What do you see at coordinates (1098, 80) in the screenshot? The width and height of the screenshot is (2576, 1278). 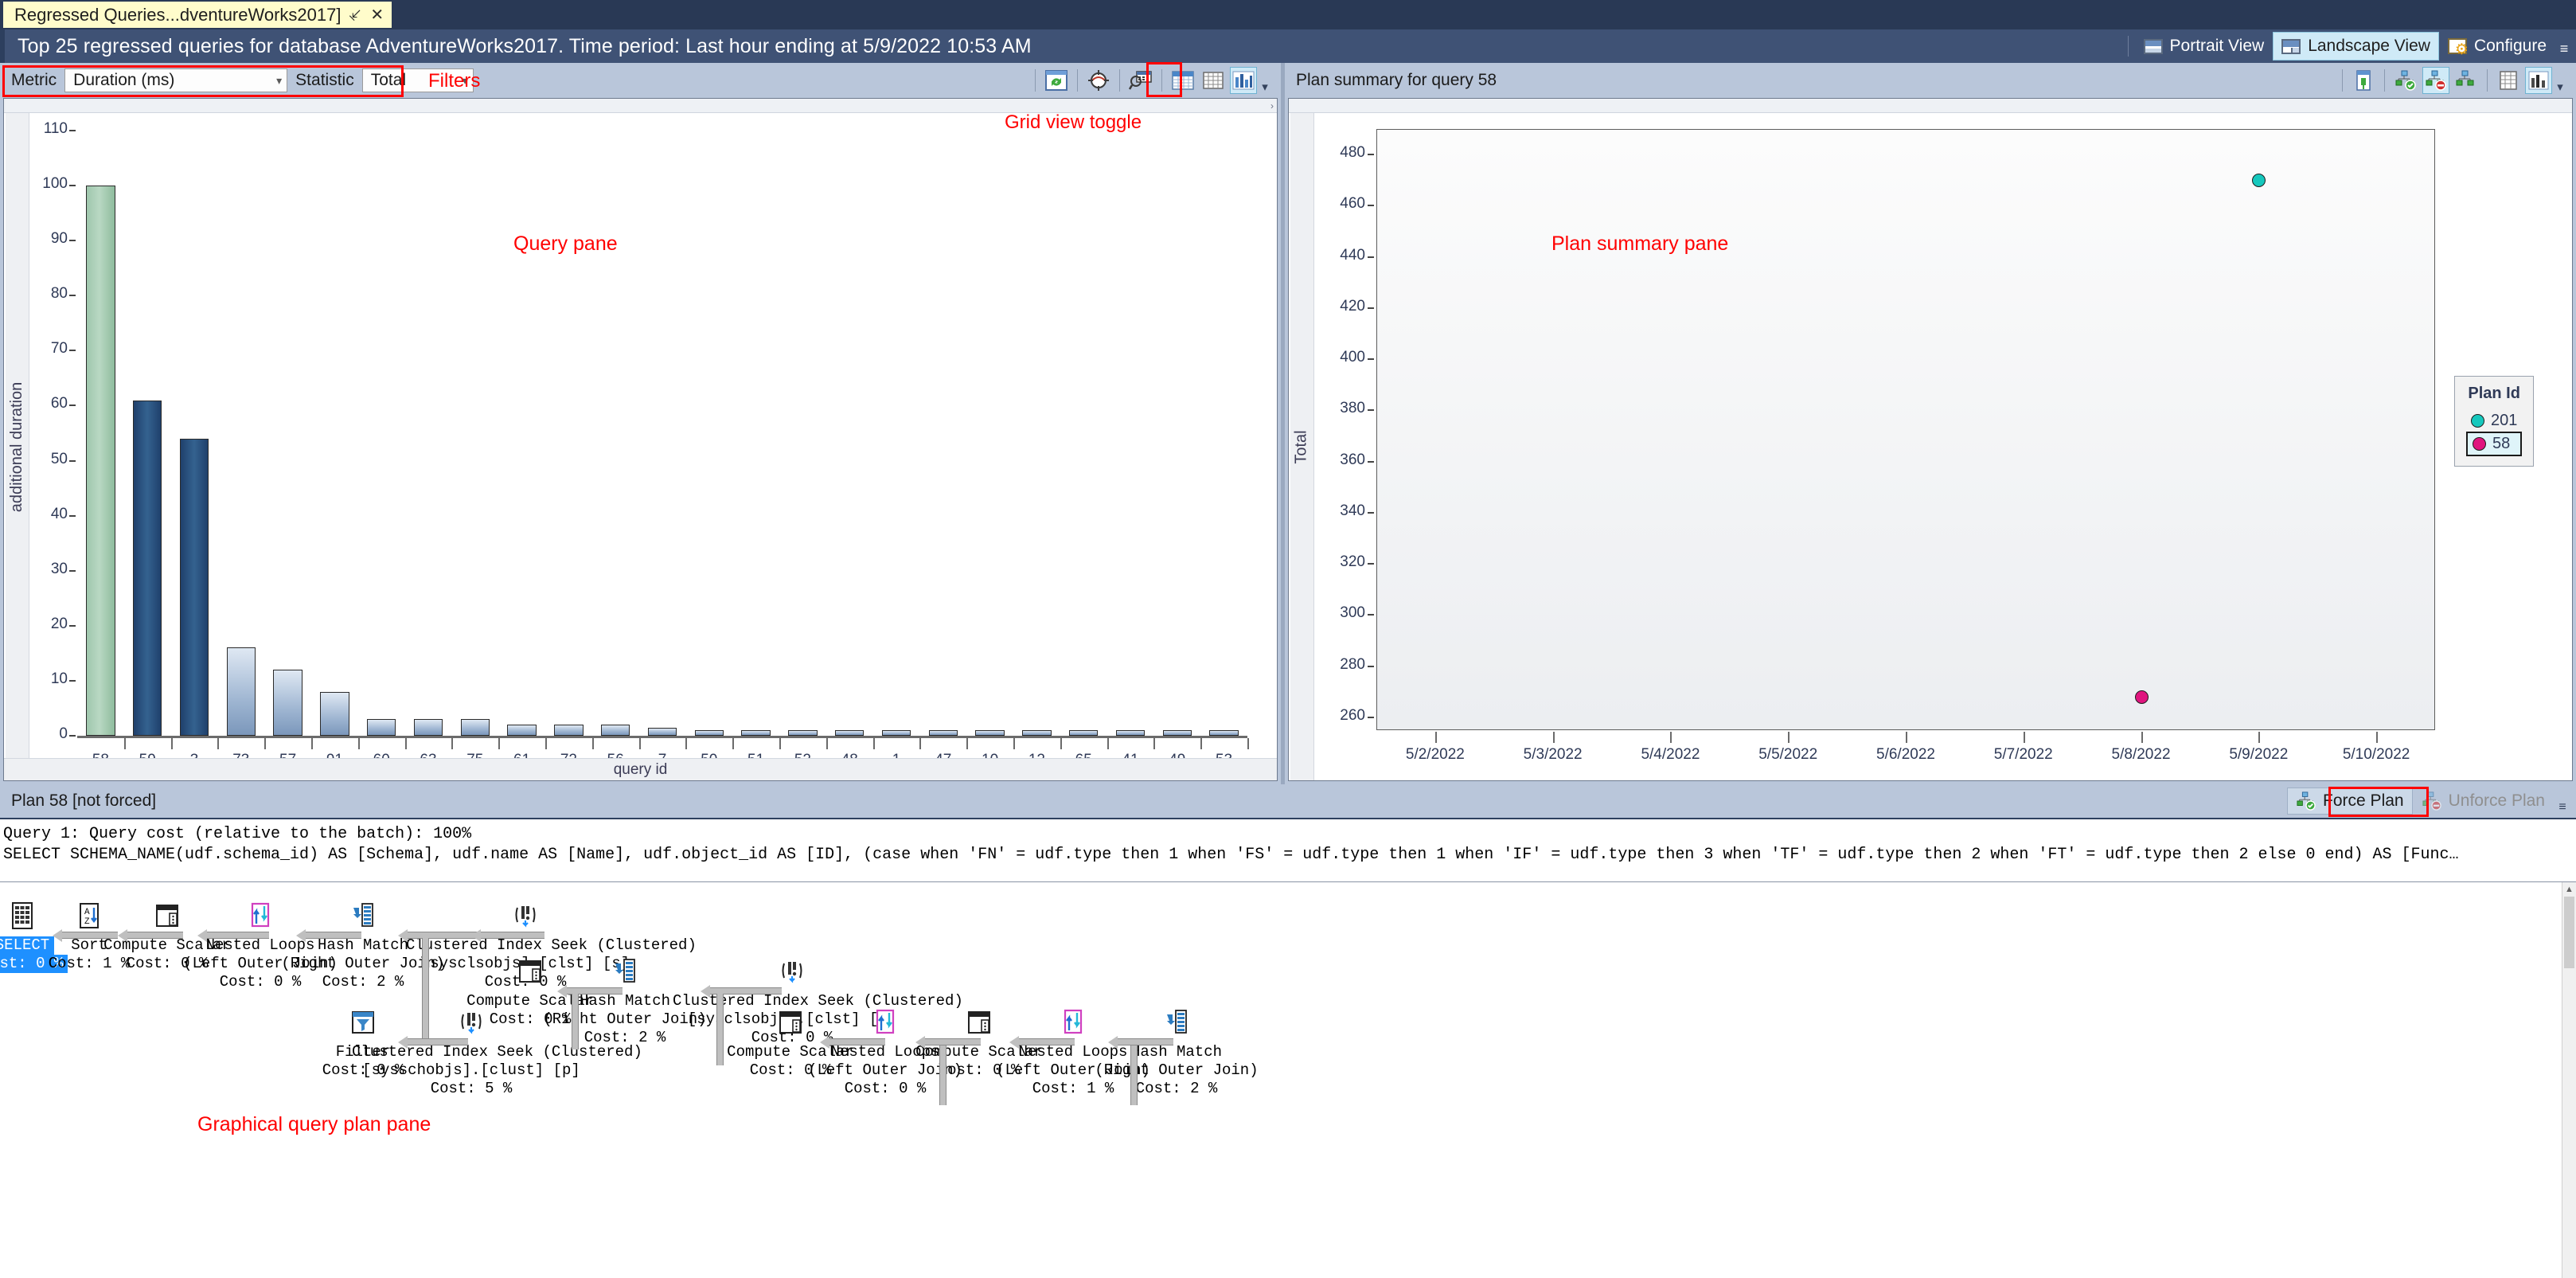 I see `track-query-icon` at bounding box center [1098, 80].